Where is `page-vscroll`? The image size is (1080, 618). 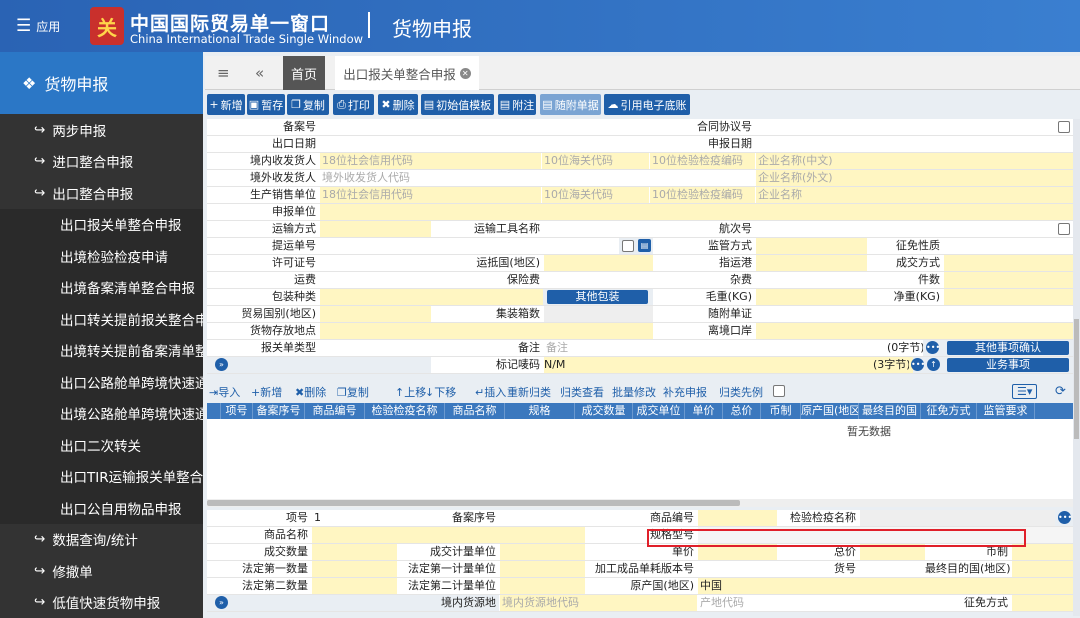
page-vscroll is located at coordinates (1076, 367).